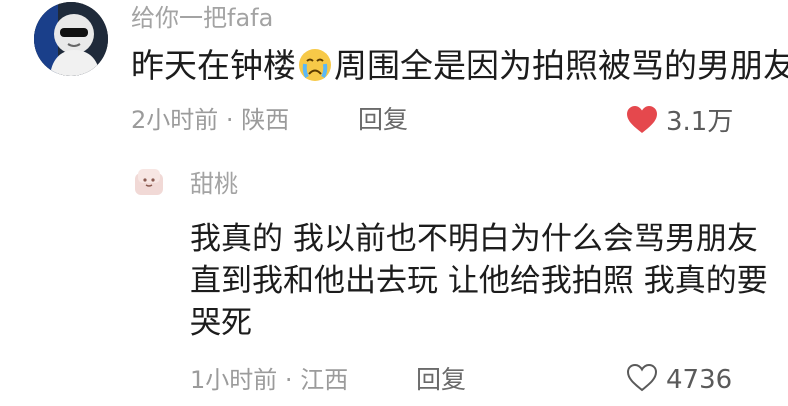  I want to click on reply-meta: 1小时前 · 江西, so click(269, 380).